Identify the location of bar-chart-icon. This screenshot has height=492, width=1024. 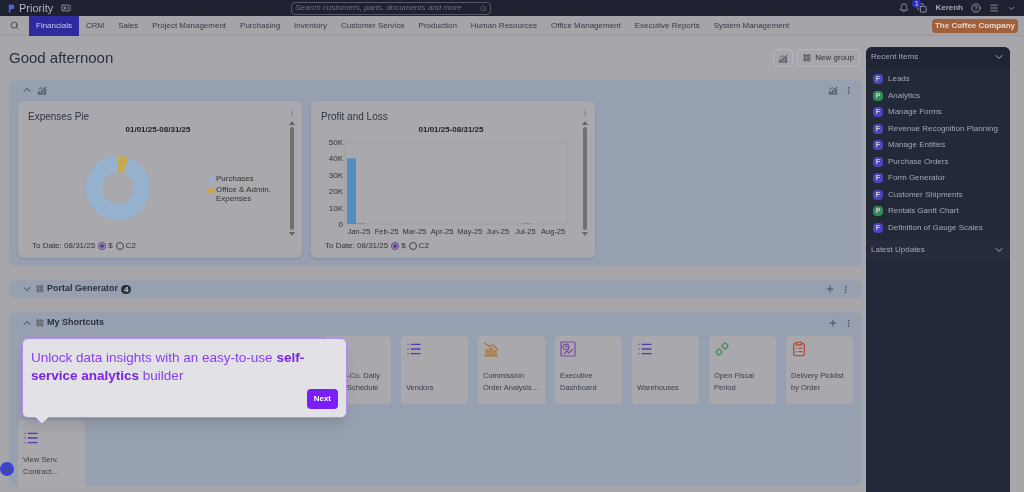
(491, 349).